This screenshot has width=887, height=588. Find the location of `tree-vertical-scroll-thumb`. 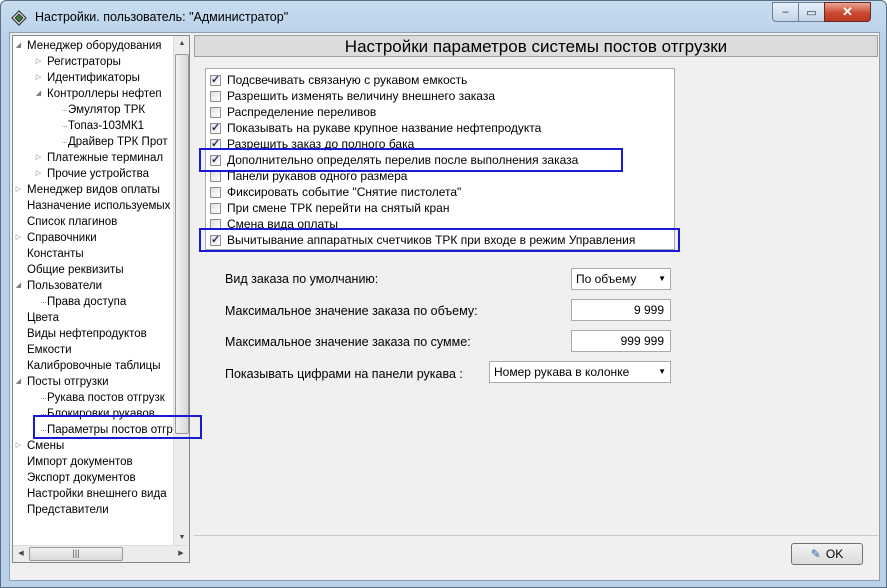

tree-vertical-scroll-thumb is located at coordinates (182, 244).